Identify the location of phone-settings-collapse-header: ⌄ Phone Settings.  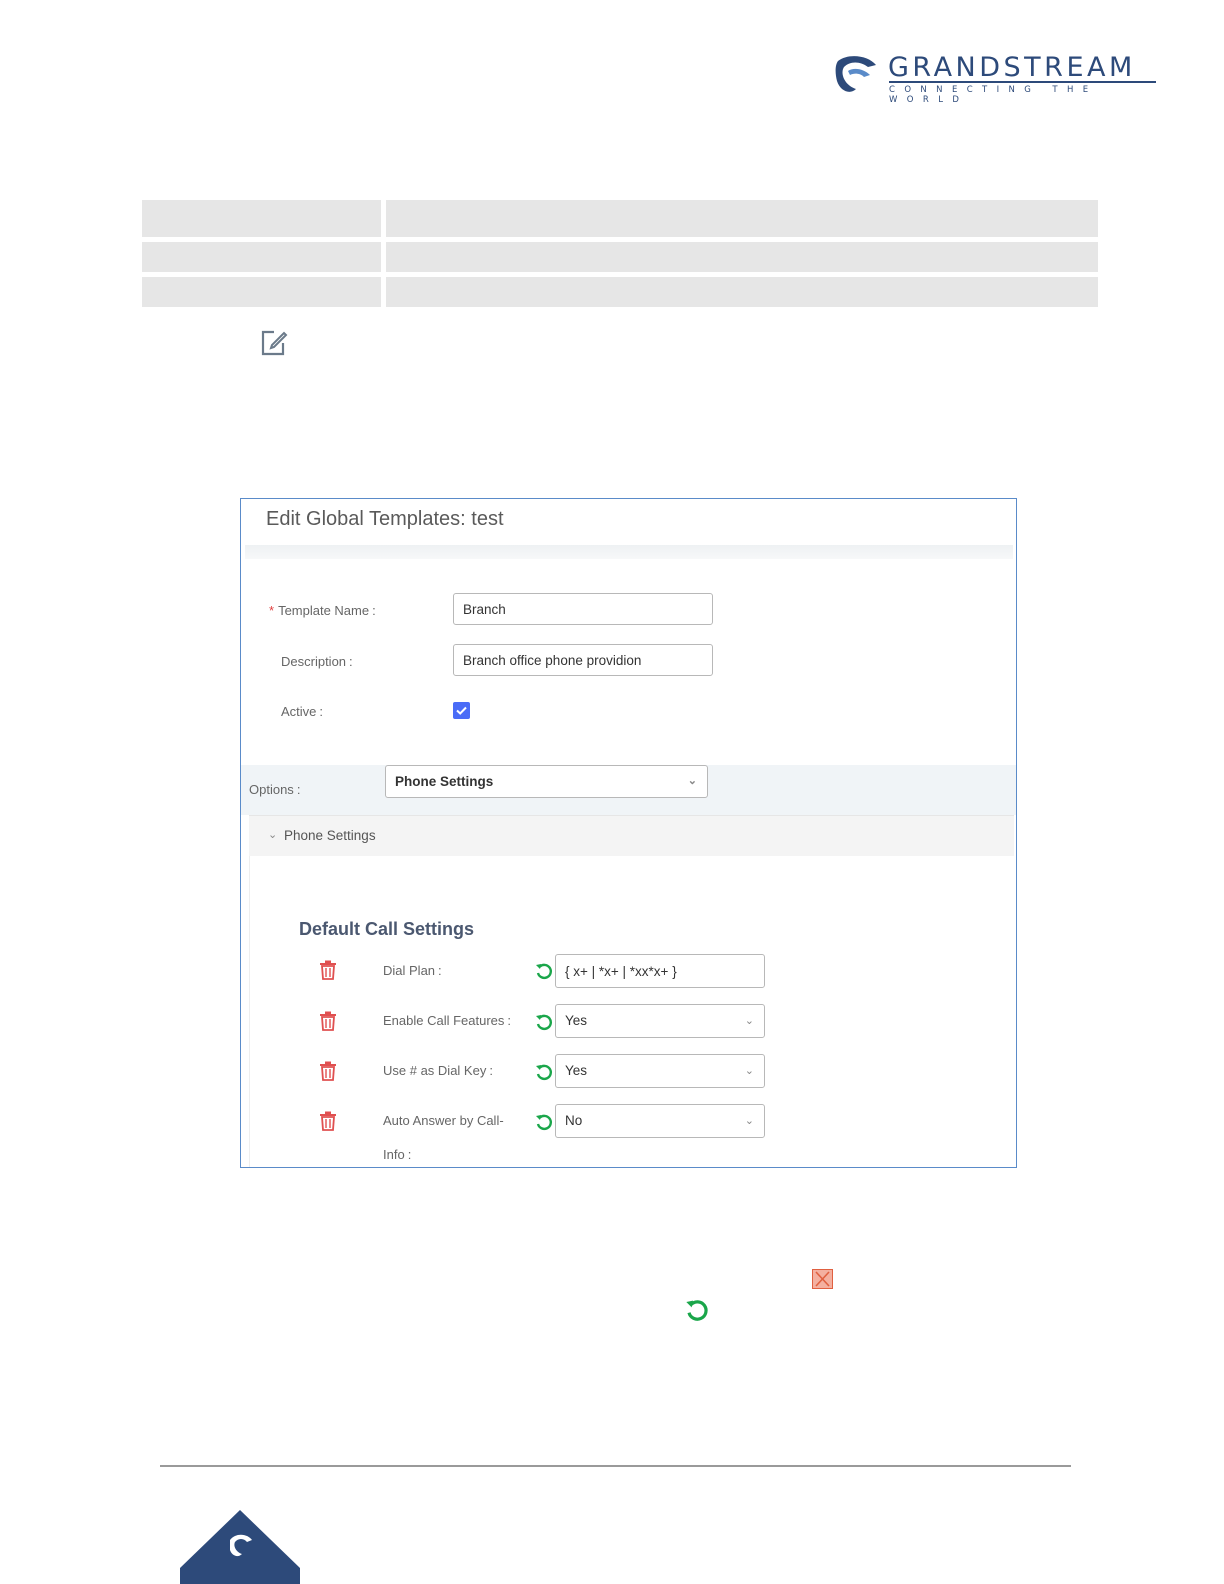
(631, 835).